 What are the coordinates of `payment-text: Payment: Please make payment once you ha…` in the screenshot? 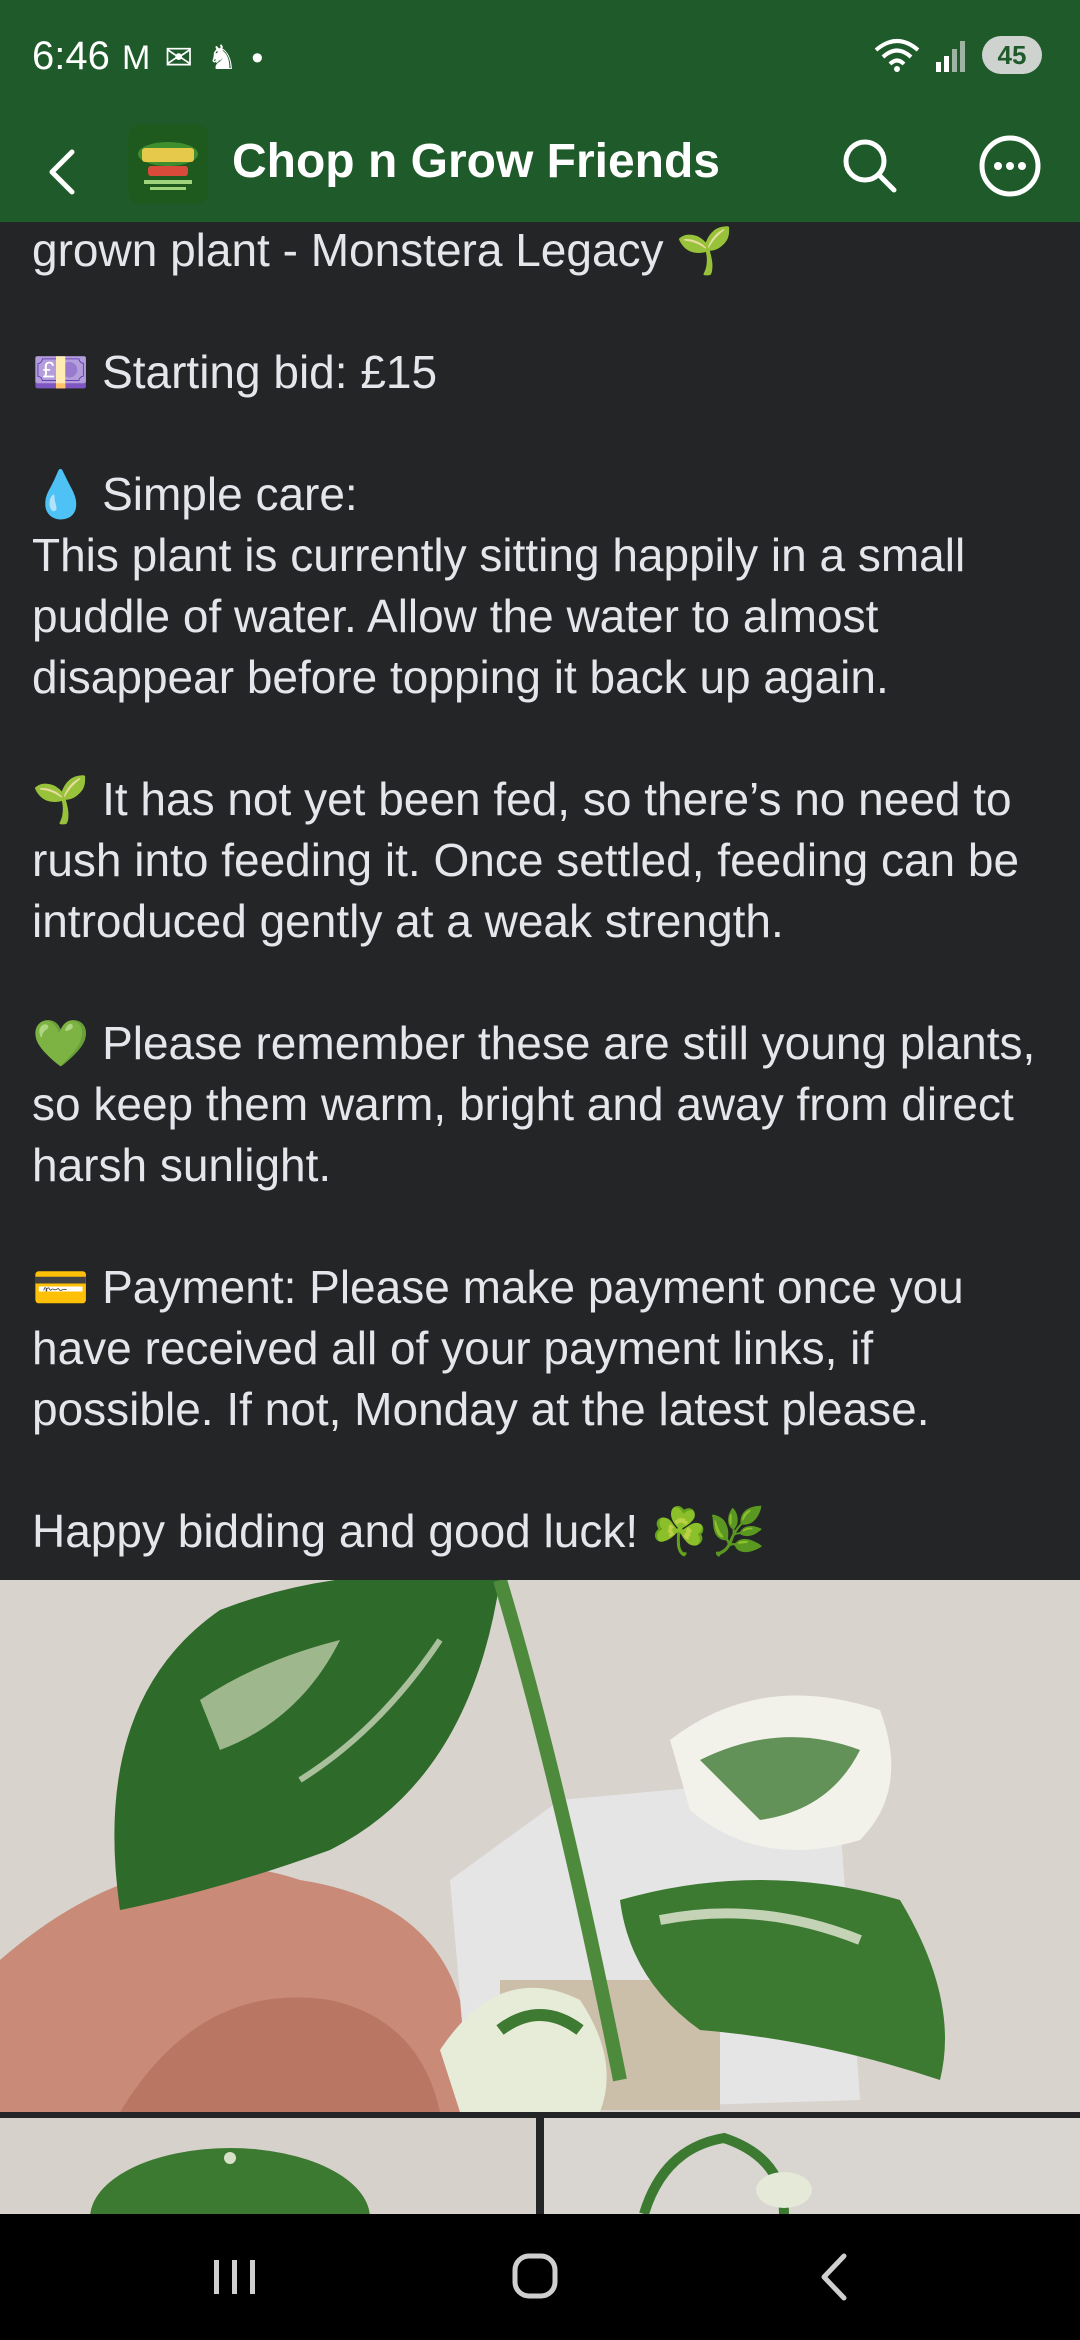 It's located at (498, 1348).